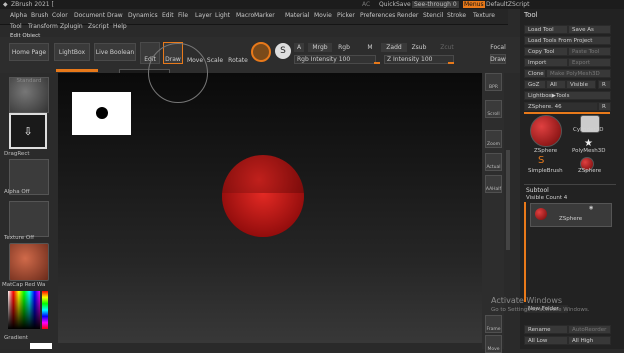 The image size is (624, 353). Describe the element at coordinates (589, 62) in the screenshot. I see `export-button: Export` at that location.